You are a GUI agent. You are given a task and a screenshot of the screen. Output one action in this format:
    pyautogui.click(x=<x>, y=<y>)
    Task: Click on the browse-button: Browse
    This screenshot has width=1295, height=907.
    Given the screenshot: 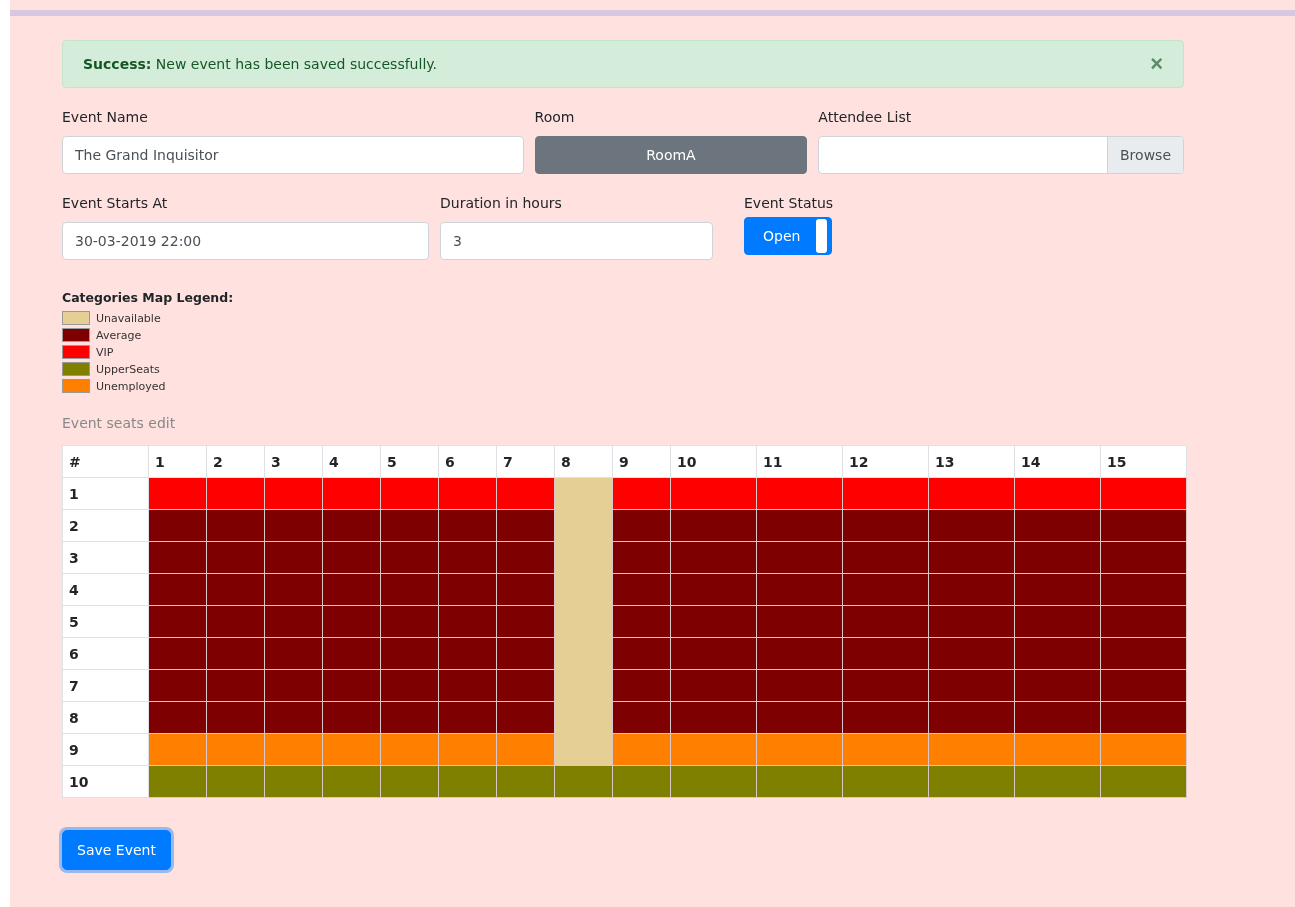 What is the action you would take?
    pyautogui.click(x=1145, y=155)
    